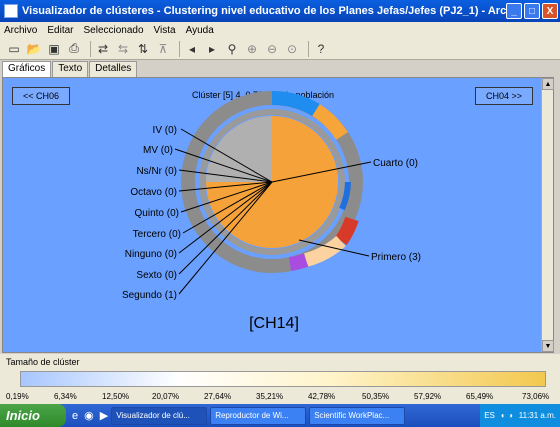  I want to click on start-button: Inicio, so click(33, 415).